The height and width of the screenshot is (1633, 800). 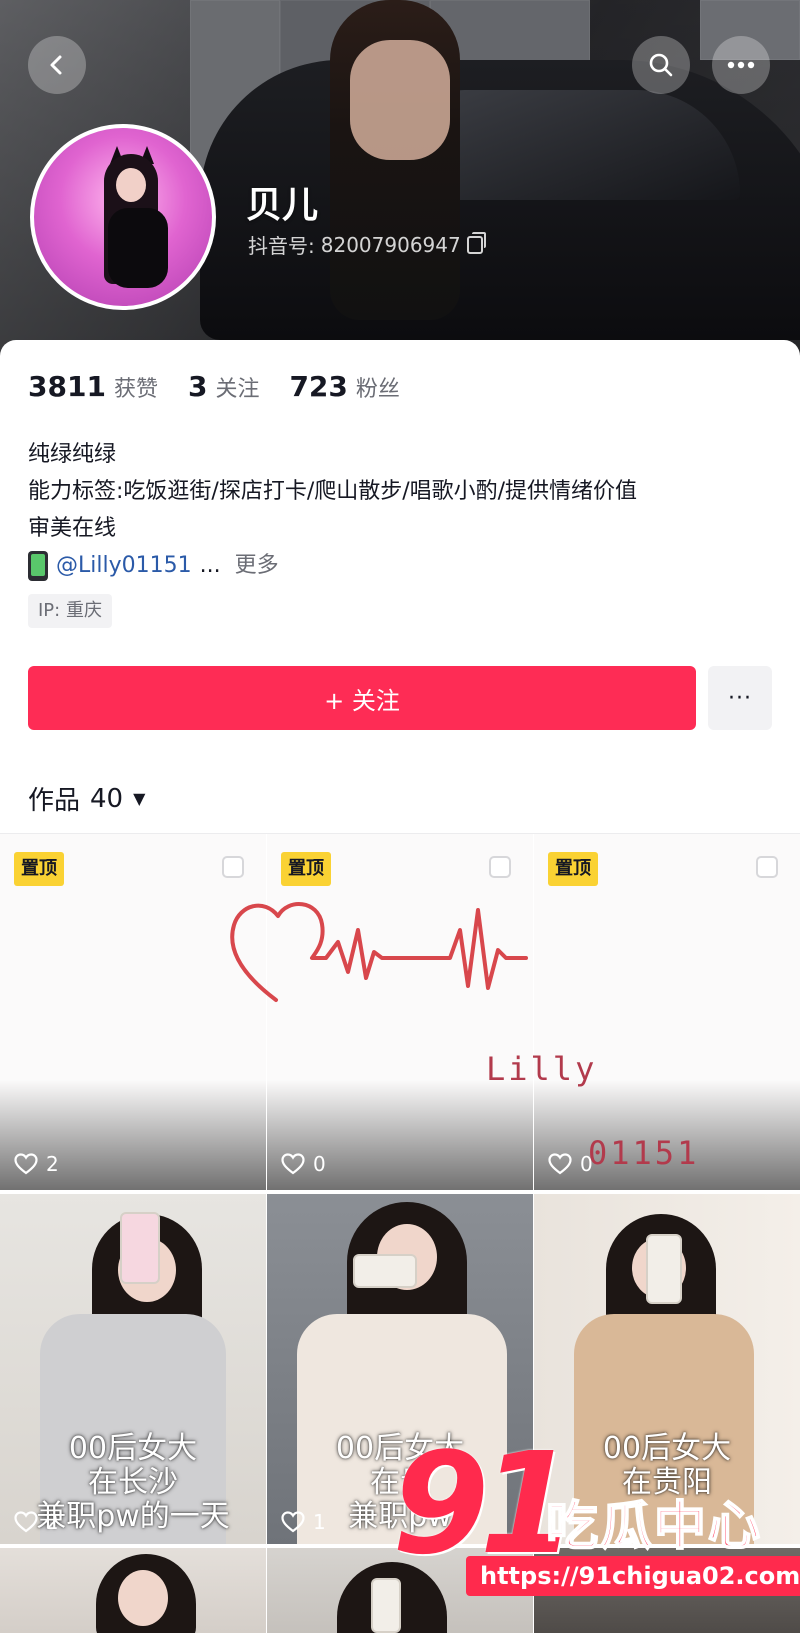 I want to click on bio-line: 审美在线, so click(x=72, y=528).